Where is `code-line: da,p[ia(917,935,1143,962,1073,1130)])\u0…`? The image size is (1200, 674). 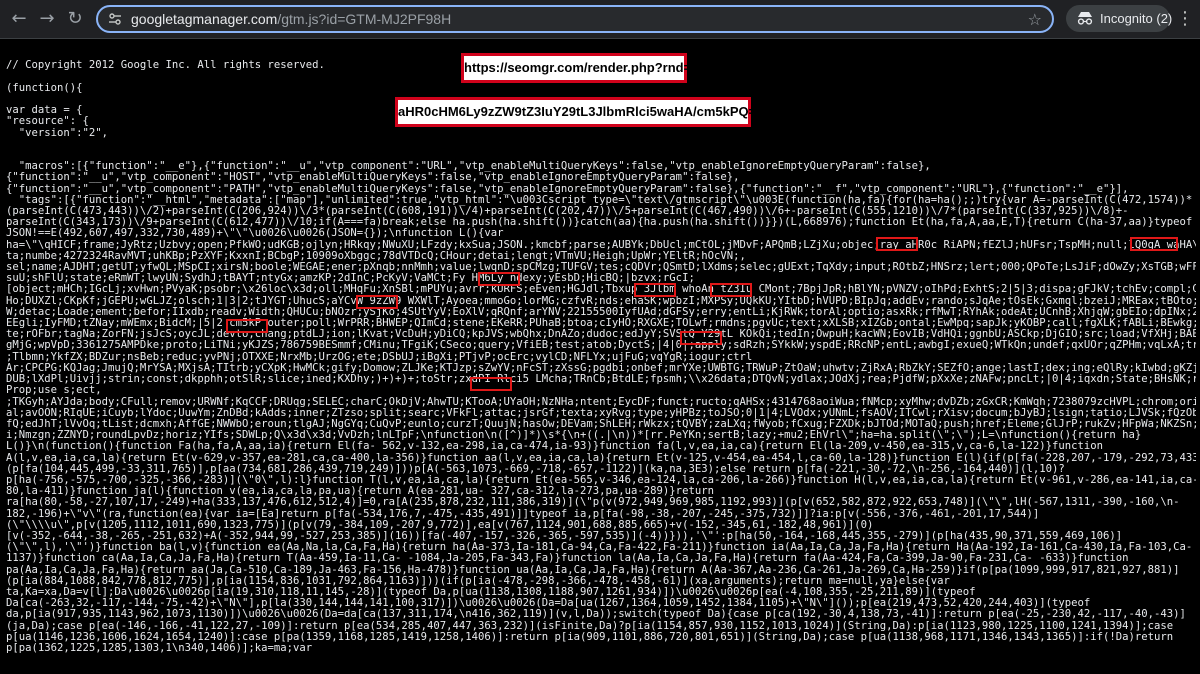
code-line: da,p[ia(917,935,1143,962,1073,1130)])\u0… is located at coordinates (596, 614).